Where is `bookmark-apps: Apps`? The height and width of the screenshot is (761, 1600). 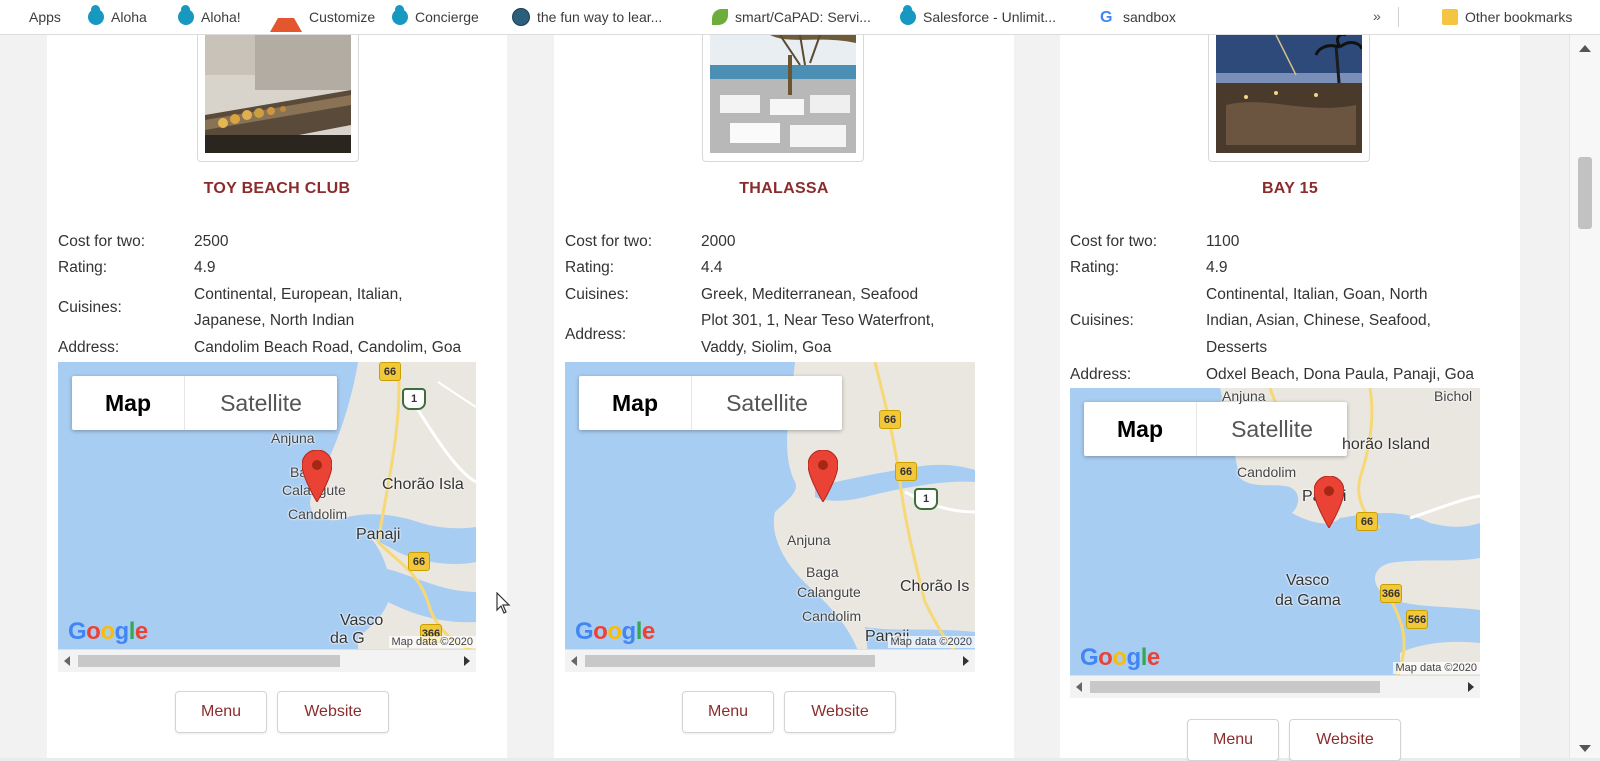
bookmark-apps: Apps is located at coordinates (33, 17).